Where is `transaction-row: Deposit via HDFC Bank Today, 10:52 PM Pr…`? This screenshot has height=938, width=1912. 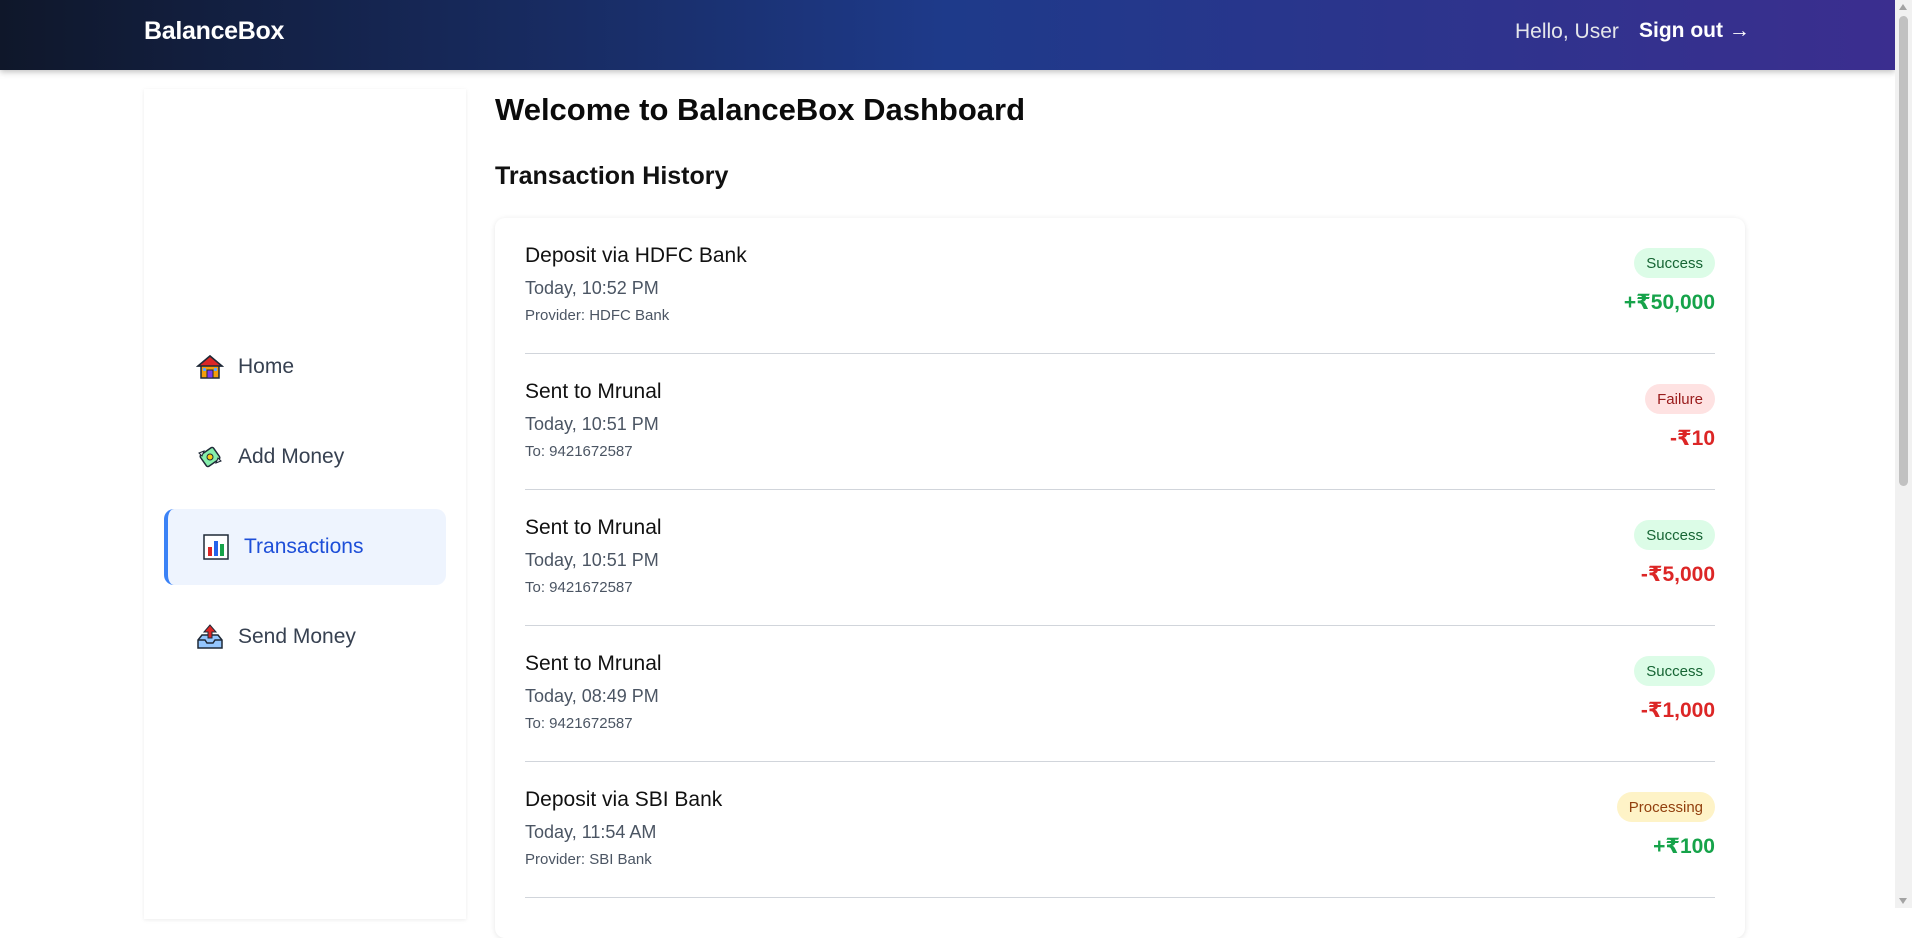 transaction-row: Deposit via HDFC Bank Today, 10:52 PM Pr… is located at coordinates (1120, 286).